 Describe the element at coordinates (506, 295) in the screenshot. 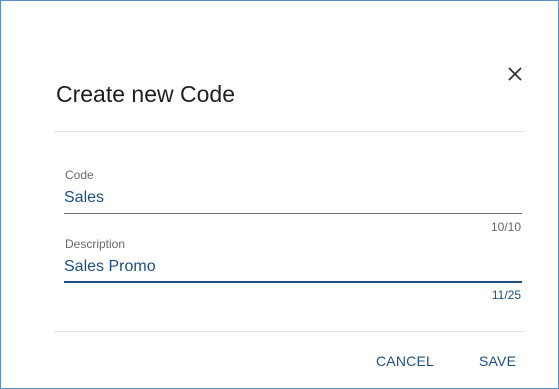

I see `description-char-counter: 11/25` at that location.